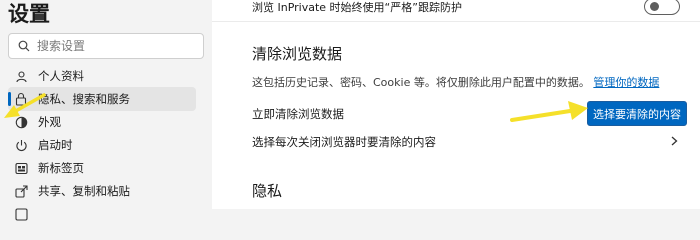  What do you see at coordinates (49, 122) in the screenshot?
I see `sidebar-item-label: 外观` at bounding box center [49, 122].